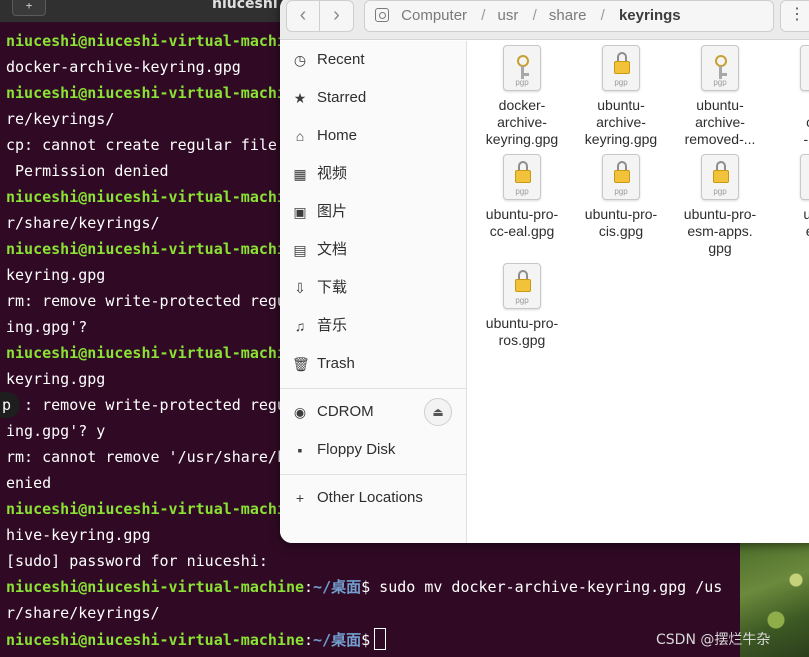  I want to click on path-segment-share: share, so click(568, 15).